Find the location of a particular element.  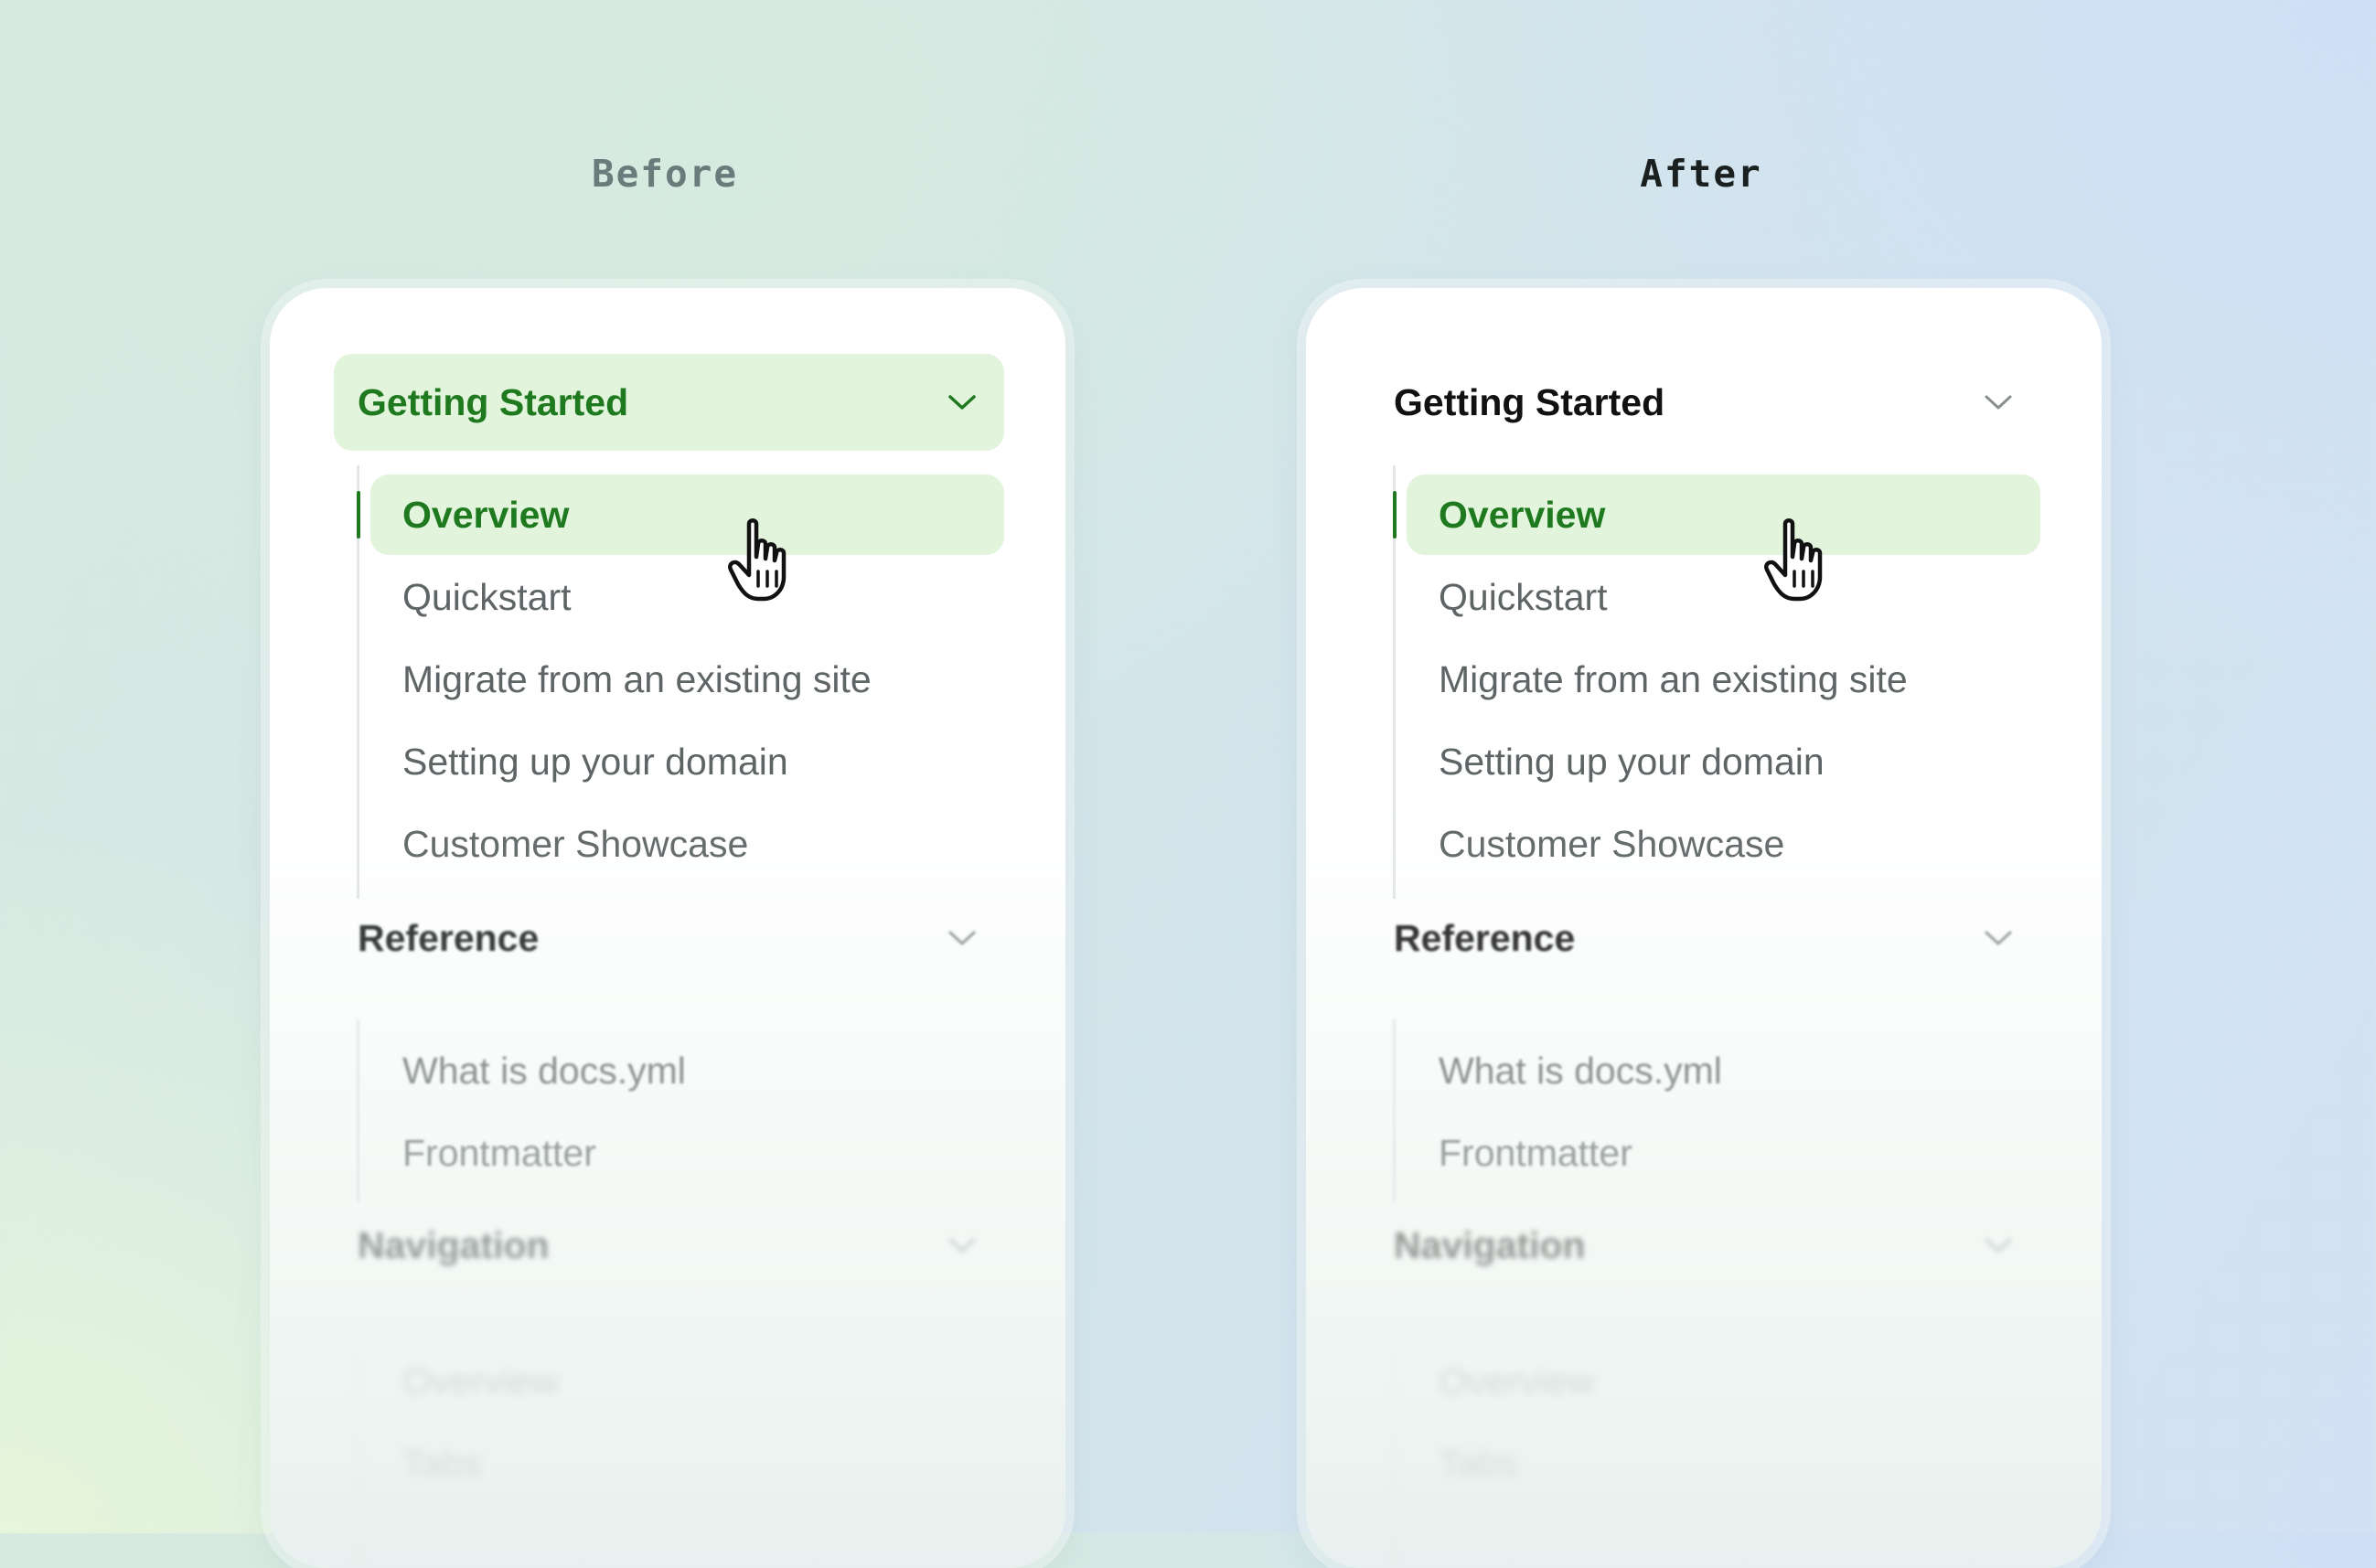

before-label: Before is located at coordinates (665, 174).